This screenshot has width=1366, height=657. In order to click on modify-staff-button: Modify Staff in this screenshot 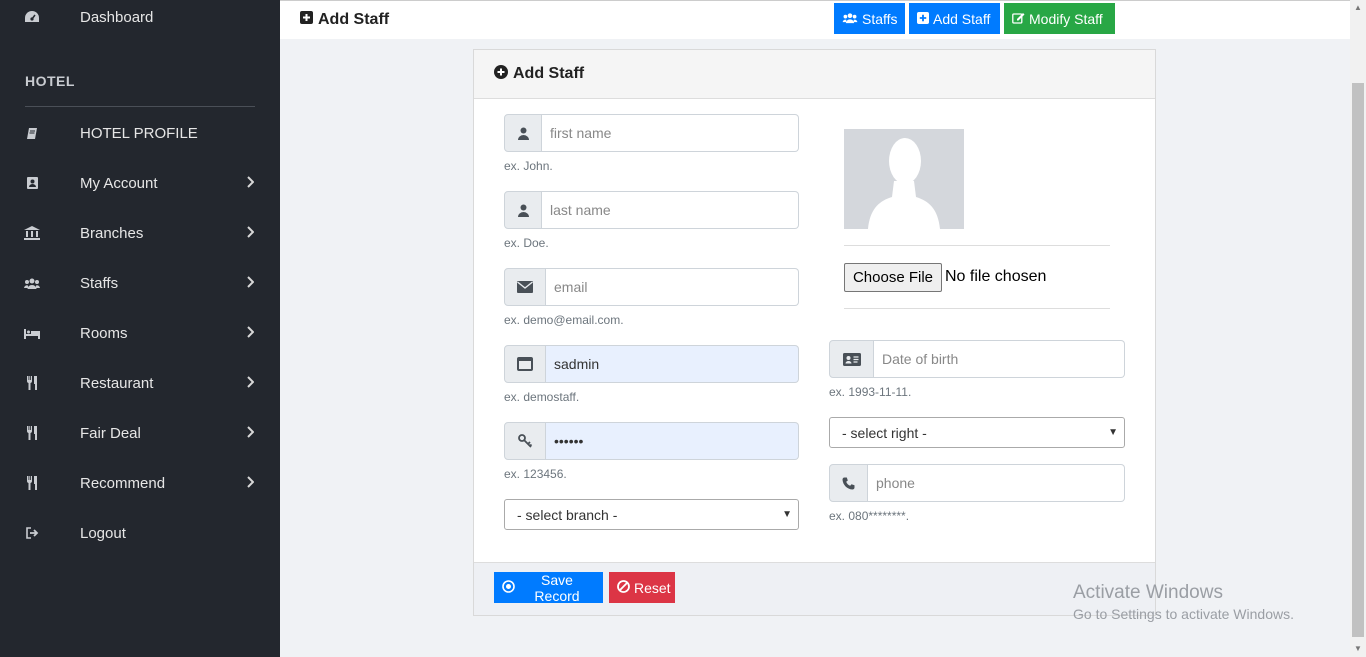, I will do `click(1059, 18)`.